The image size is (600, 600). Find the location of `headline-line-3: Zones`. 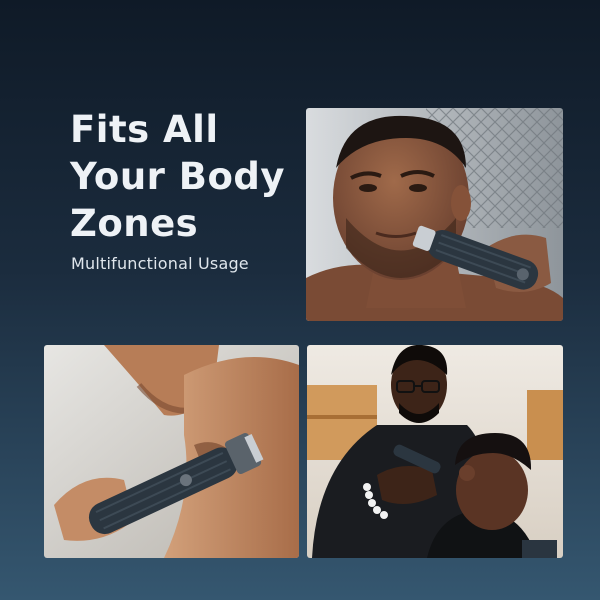

headline-line-3: Zones is located at coordinates (134, 223).